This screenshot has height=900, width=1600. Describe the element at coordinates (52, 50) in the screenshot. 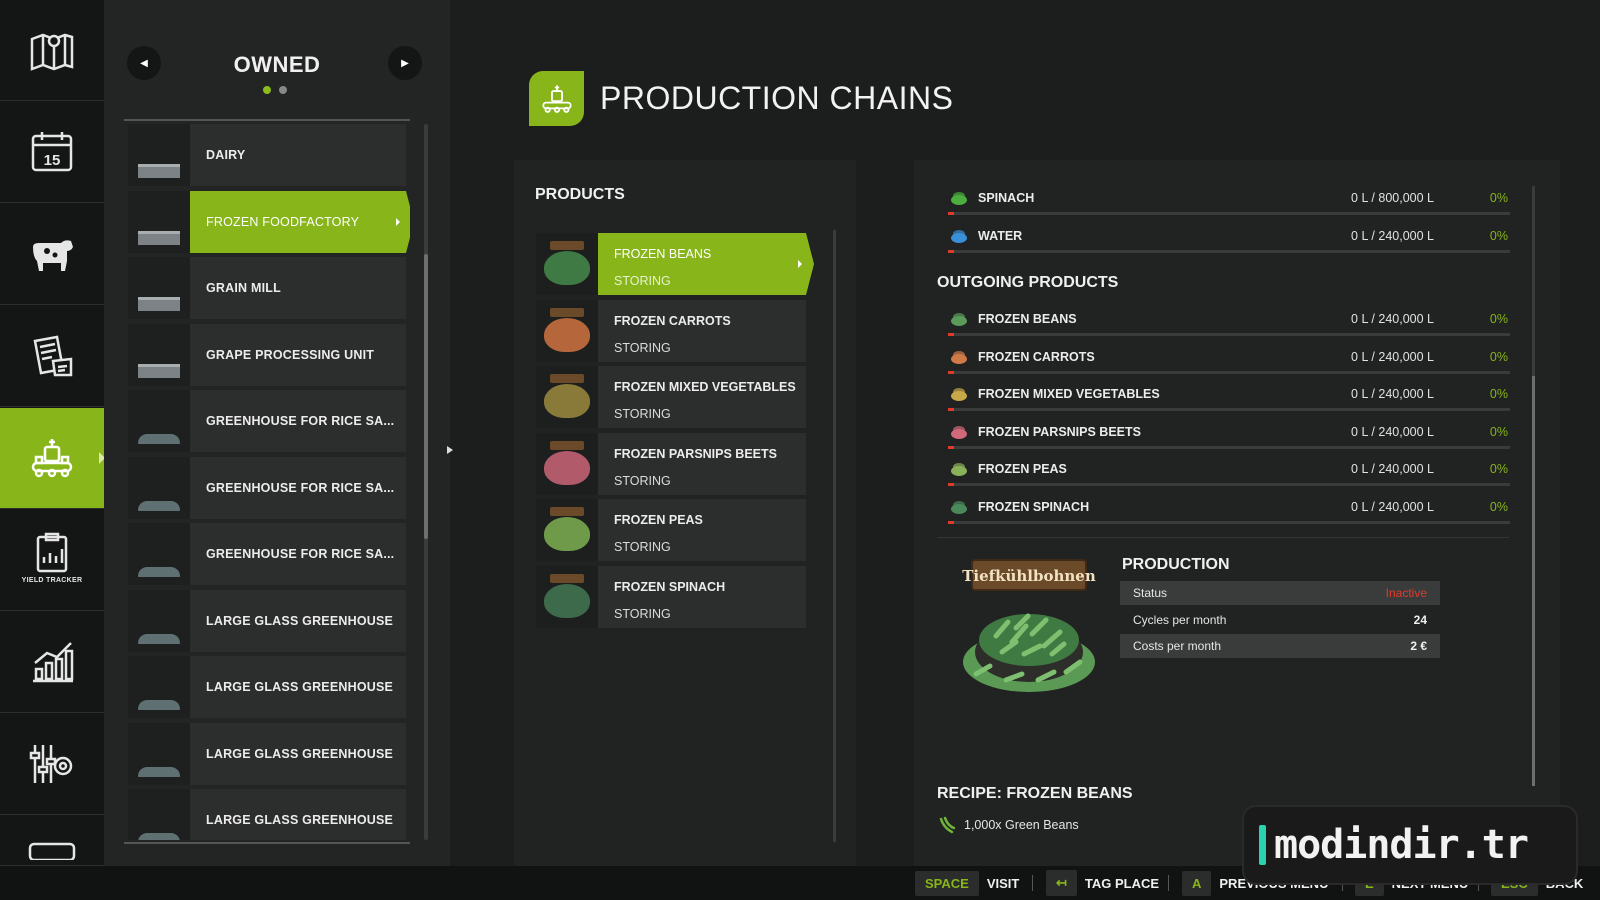

I see `rail-map` at that location.